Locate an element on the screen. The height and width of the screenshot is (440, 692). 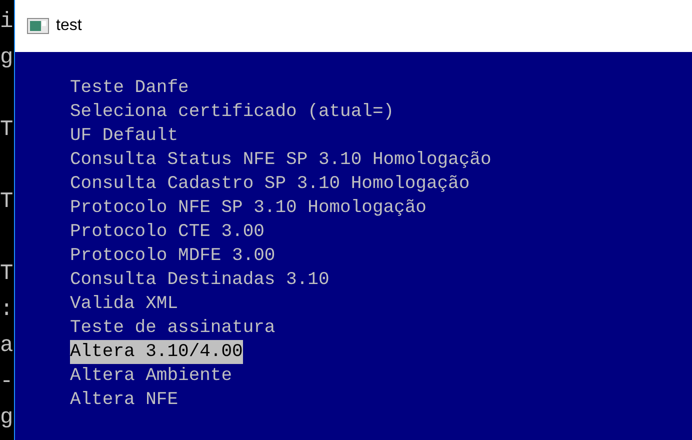
menu-item: Protocolo CTE 3.00 is located at coordinates (167, 232).